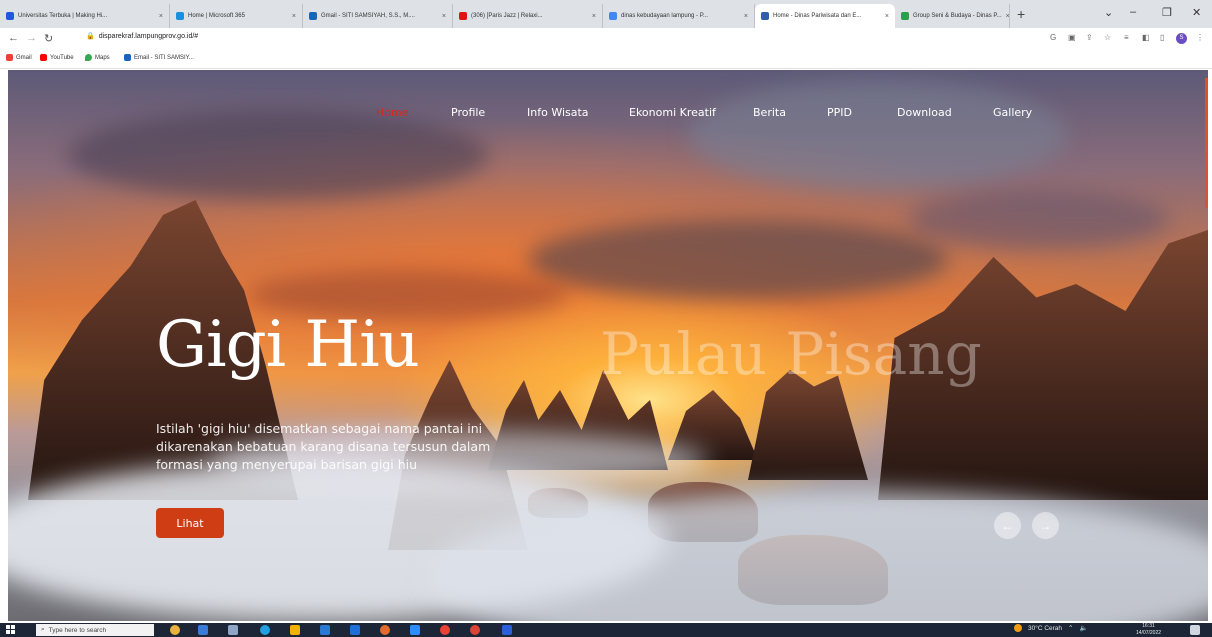  Describe the element at coordinates (1196, 12) in the screenshot. I see `close-window-icon: ✕` at that location.